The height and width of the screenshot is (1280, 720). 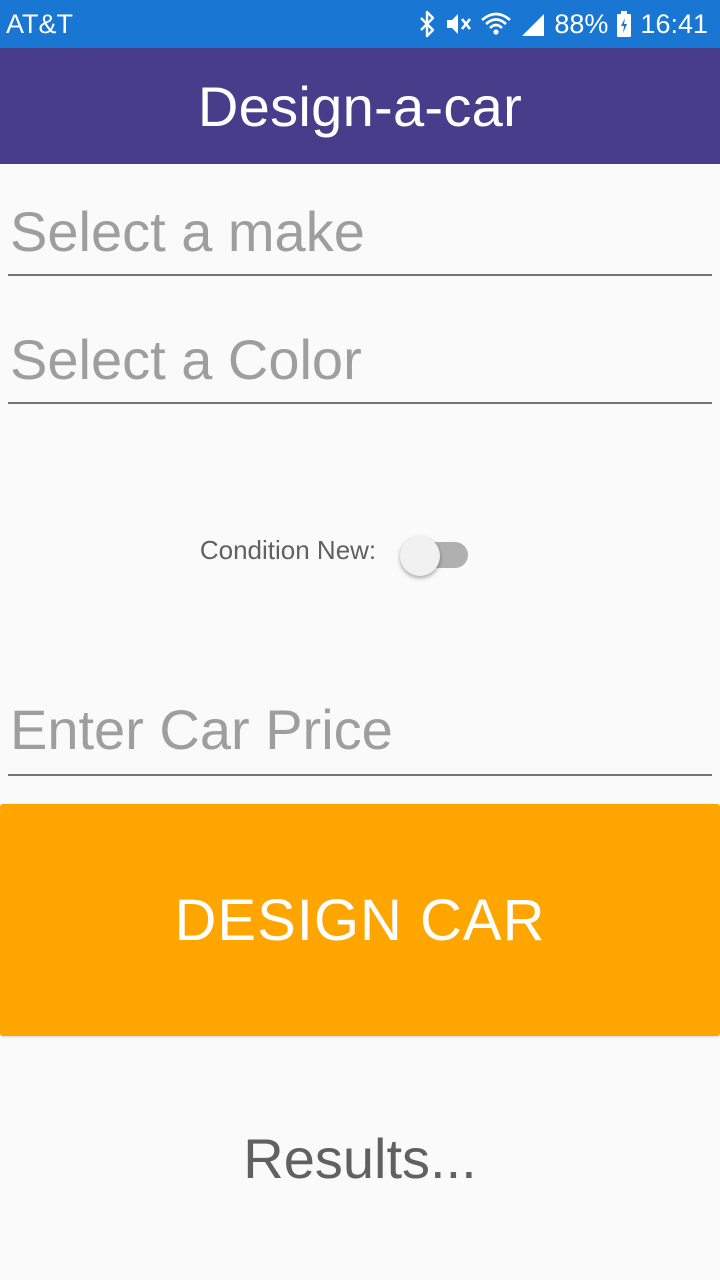 I want to click on battery-percentage: 88%, so click(x=581, y=23).